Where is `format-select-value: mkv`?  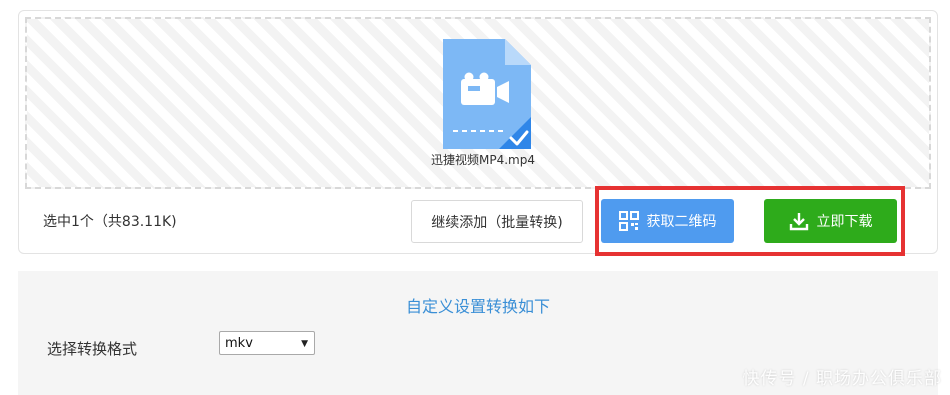 format-select-value: mkv is located at coordinates (239, 343).